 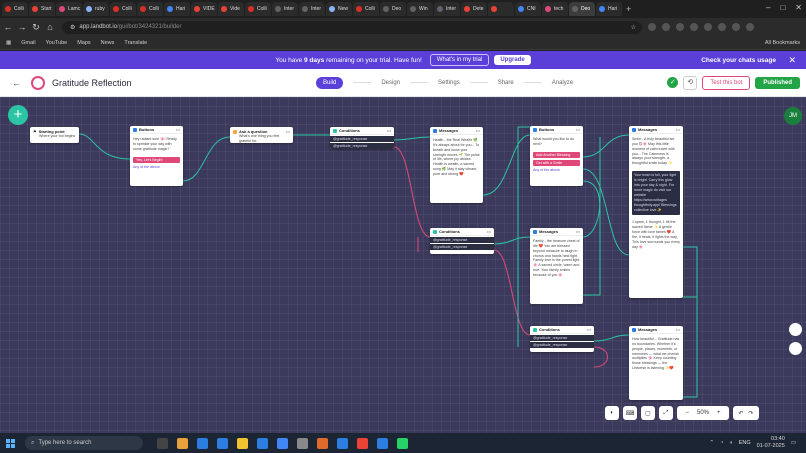 I want to click on zoom-in-icon: +, so click(x=719, y=413).